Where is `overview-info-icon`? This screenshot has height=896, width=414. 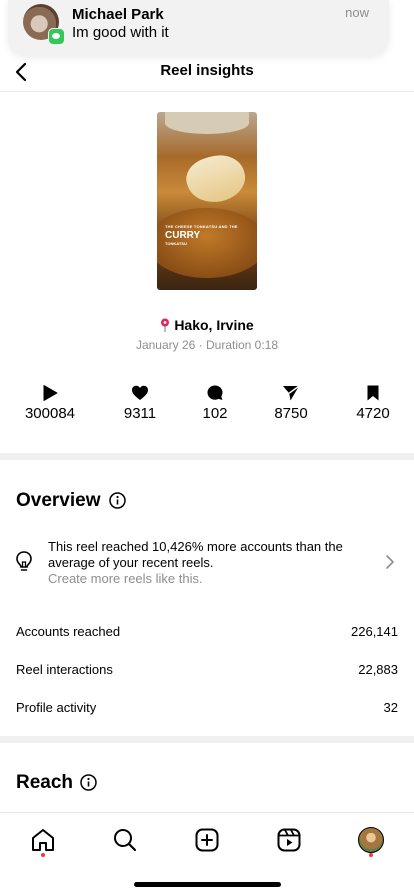 overview-info-icon is located at coordinates (117, 500).